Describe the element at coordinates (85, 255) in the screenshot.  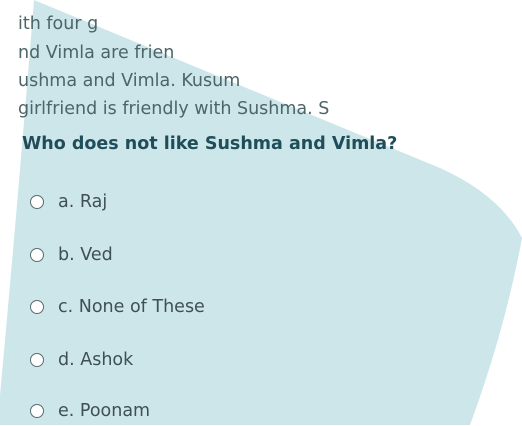
I see `option-label: b. Ved` at that location.